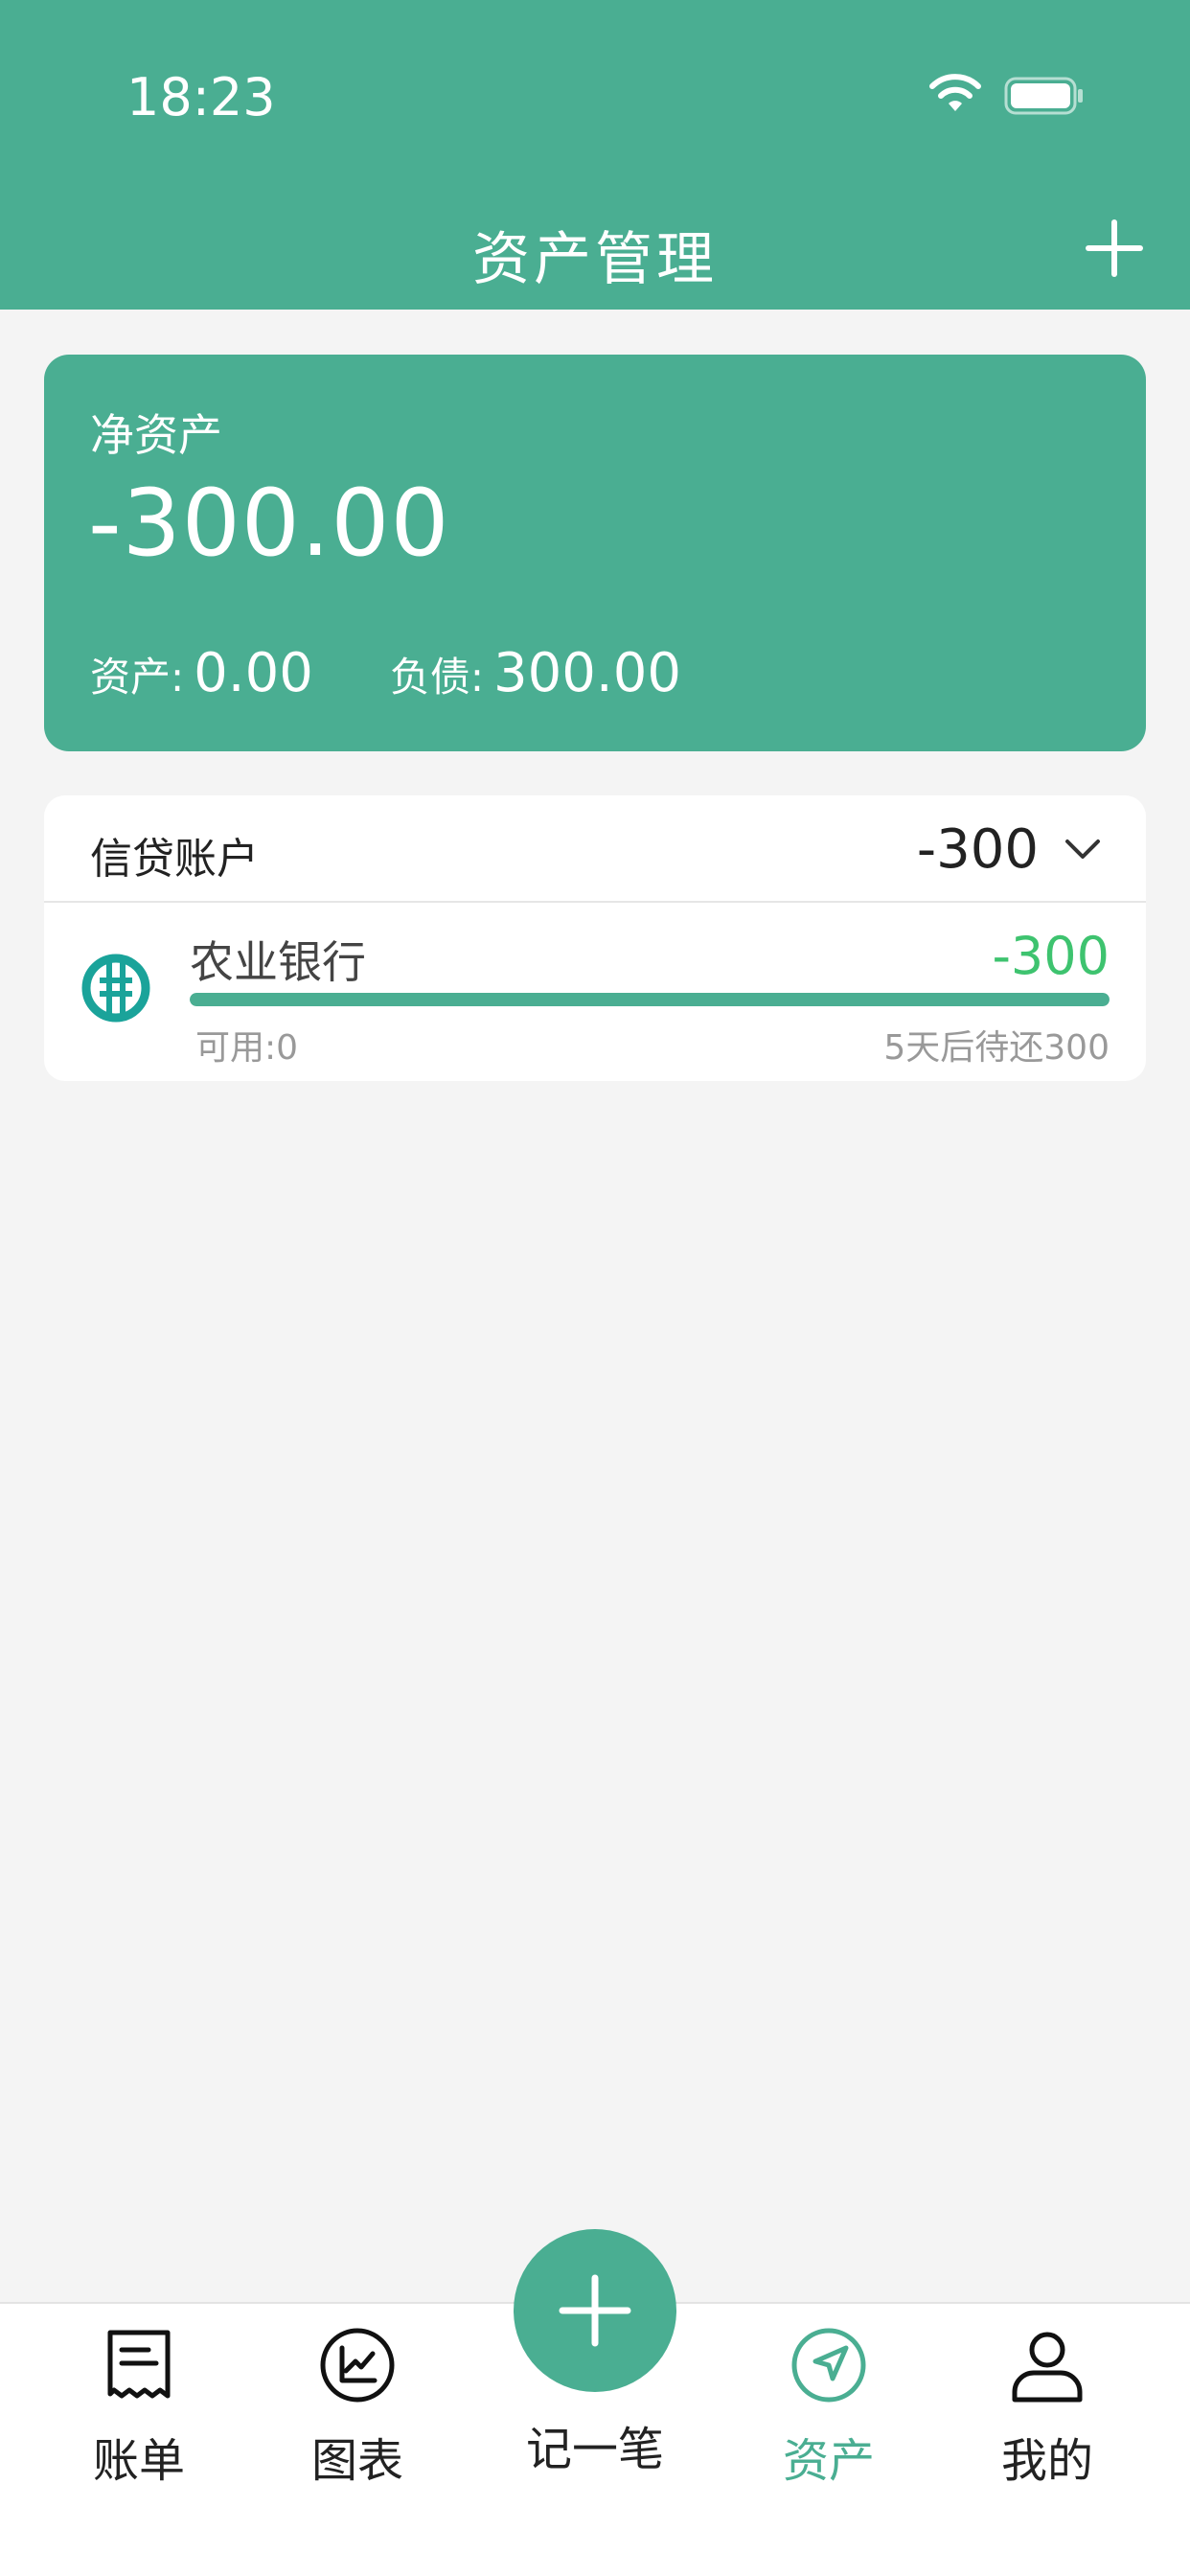  Describe the element at coordinates (437, 677) in the screenshot. I see `debt-label: 负债:` at that location.